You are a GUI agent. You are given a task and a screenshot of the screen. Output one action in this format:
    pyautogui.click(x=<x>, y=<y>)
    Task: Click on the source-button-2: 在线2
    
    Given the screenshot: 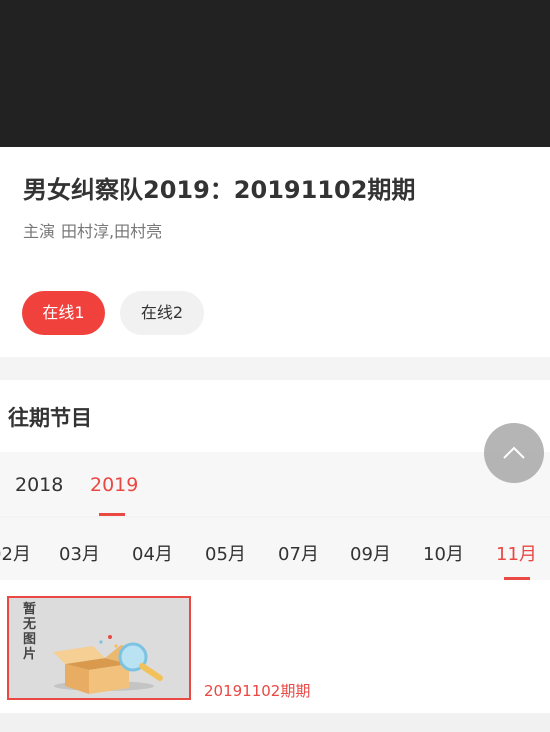 What is the action you would take?
    pyautogui.click(x=162, y=313)
    